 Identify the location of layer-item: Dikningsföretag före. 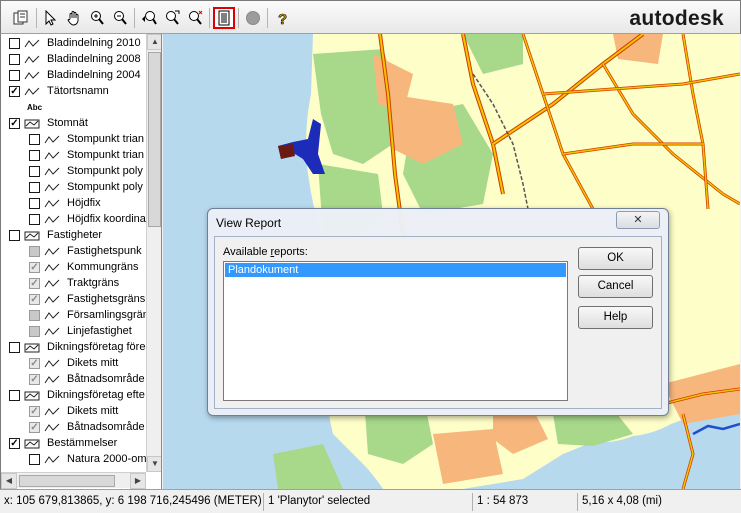
(73, 348).